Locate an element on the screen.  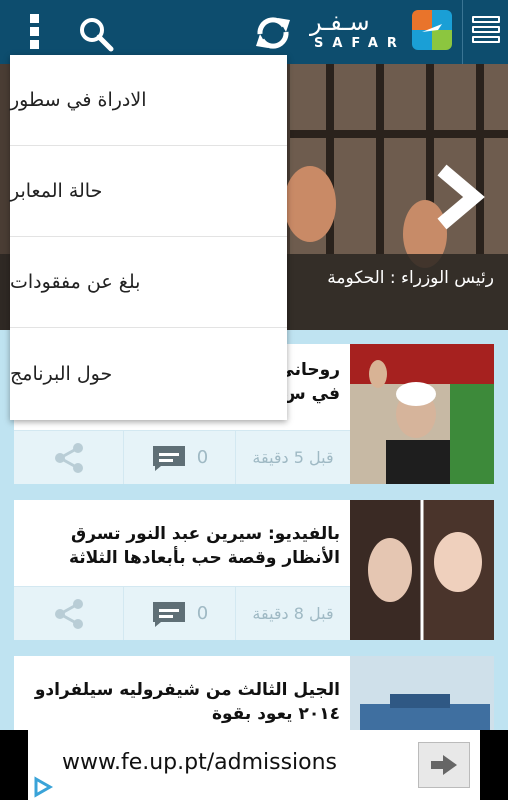
article-footer: 0 قبل 8 دقيقة is located at coordinates (182, 613).